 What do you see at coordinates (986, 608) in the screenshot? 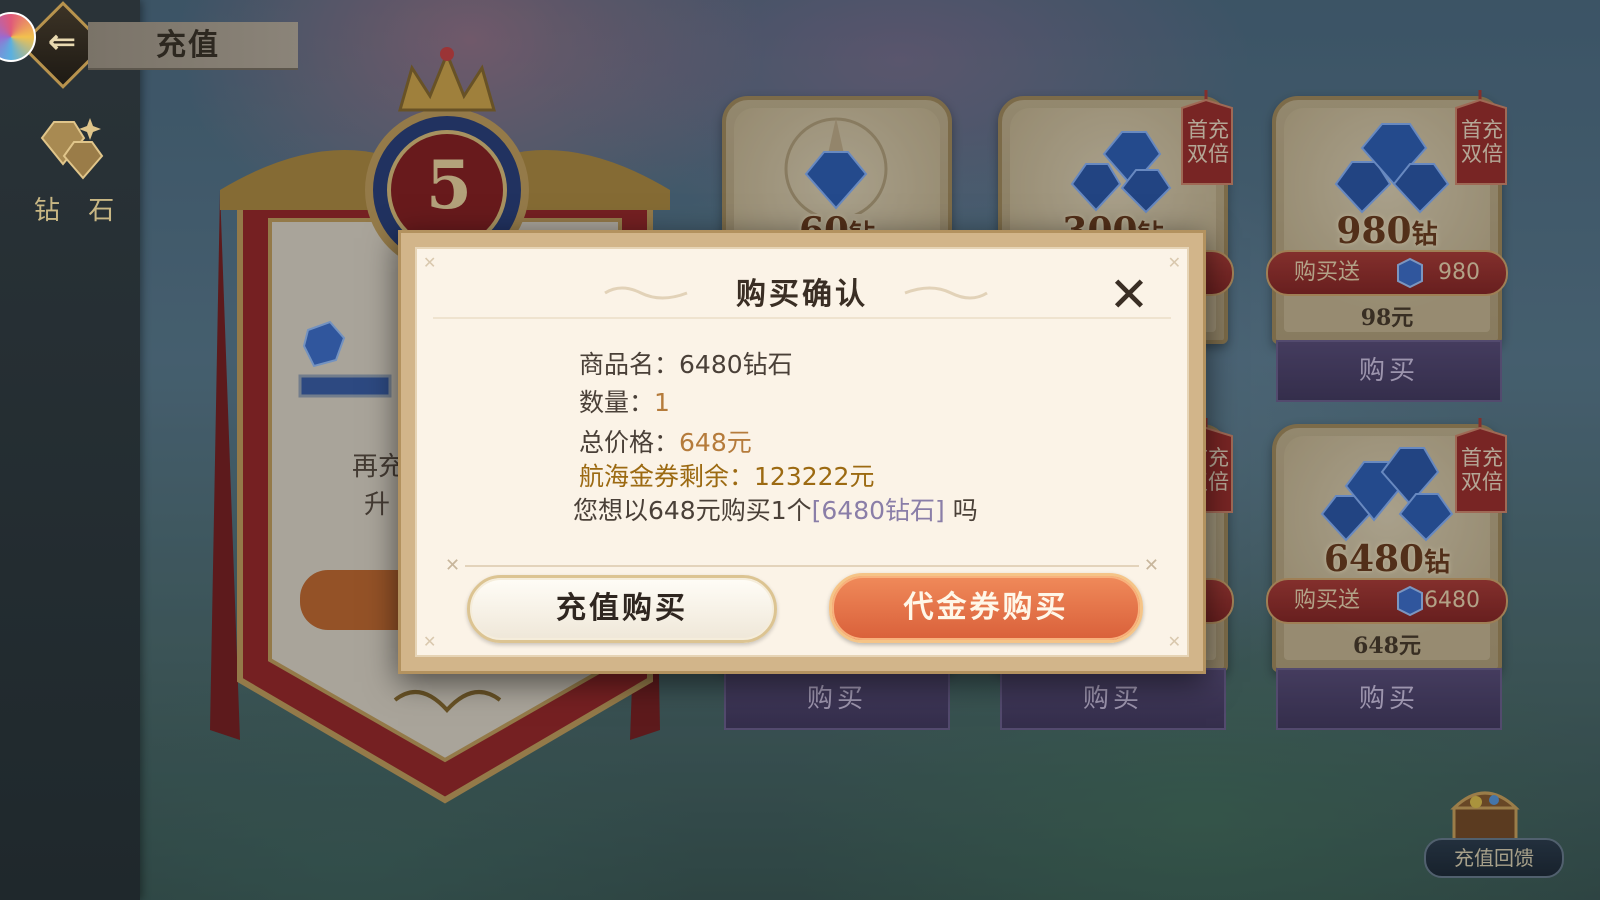
I see `voucher-purchase-button: 代金券购买` at bounding box center [986, 608].